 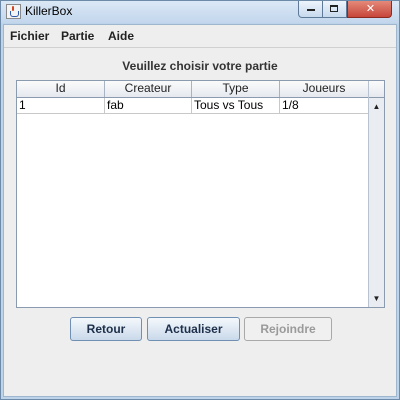 I want to click on table-header: Id Createur Type Joueurs, so click(x=192, y=89).